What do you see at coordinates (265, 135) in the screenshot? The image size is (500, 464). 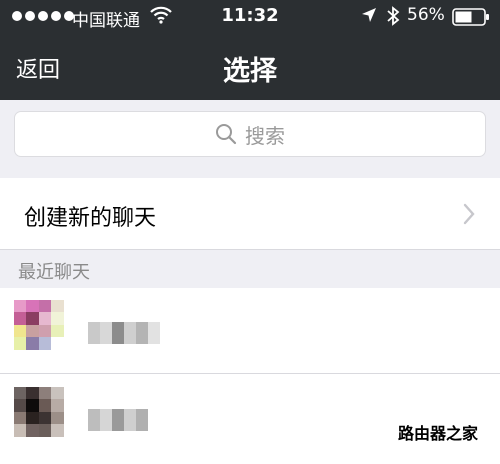 I see `search-placeholder: 搜索` at bounding box center [265, 135].